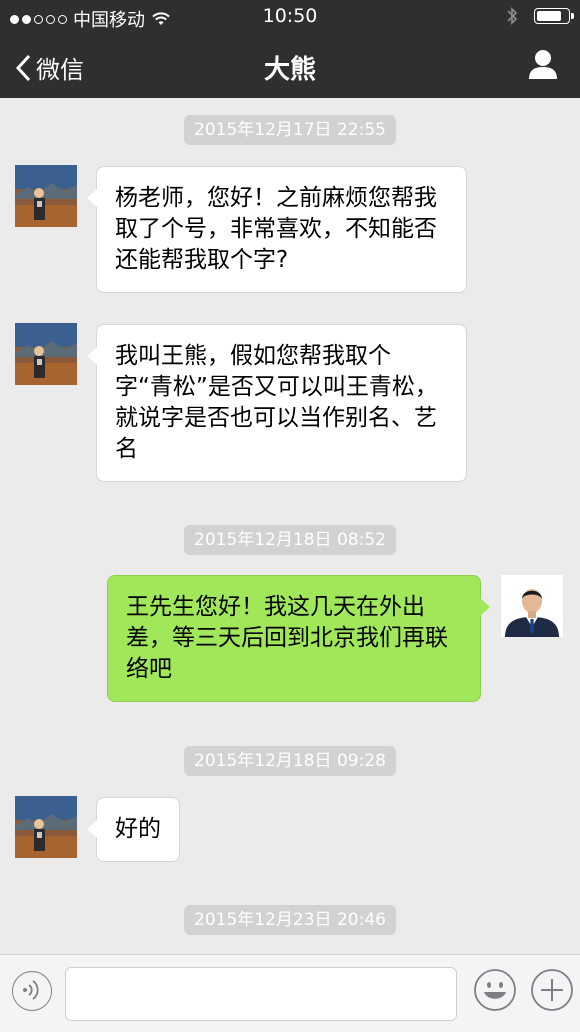  I want to click on person-icon, so click(543, 64).